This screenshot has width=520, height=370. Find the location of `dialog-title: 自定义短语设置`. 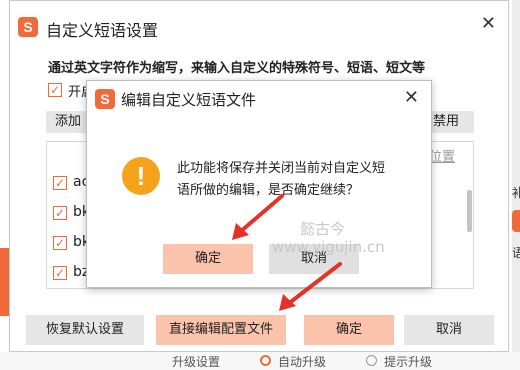

dialog-title: 自定义短语设置 is located at coordinates (102, 30).